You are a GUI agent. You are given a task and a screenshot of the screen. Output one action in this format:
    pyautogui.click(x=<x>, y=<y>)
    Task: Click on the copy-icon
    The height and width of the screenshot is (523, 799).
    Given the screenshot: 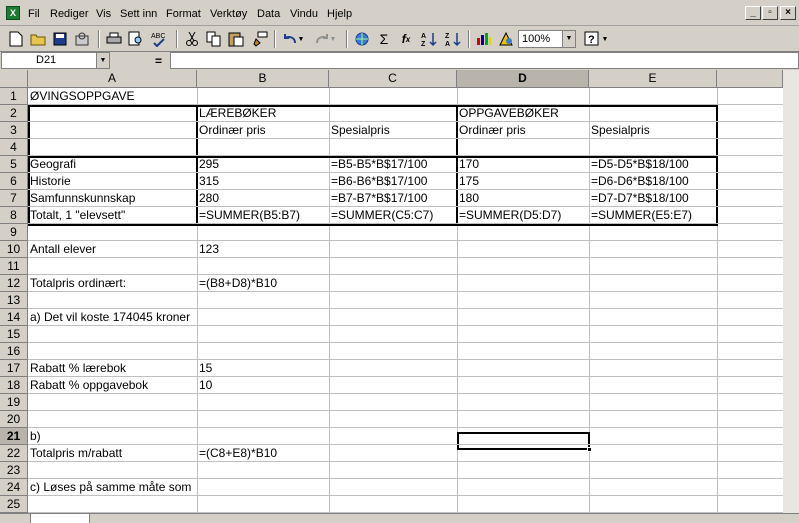 What is the action you would take?
    pyautogui.click(x=214, y=39)
    